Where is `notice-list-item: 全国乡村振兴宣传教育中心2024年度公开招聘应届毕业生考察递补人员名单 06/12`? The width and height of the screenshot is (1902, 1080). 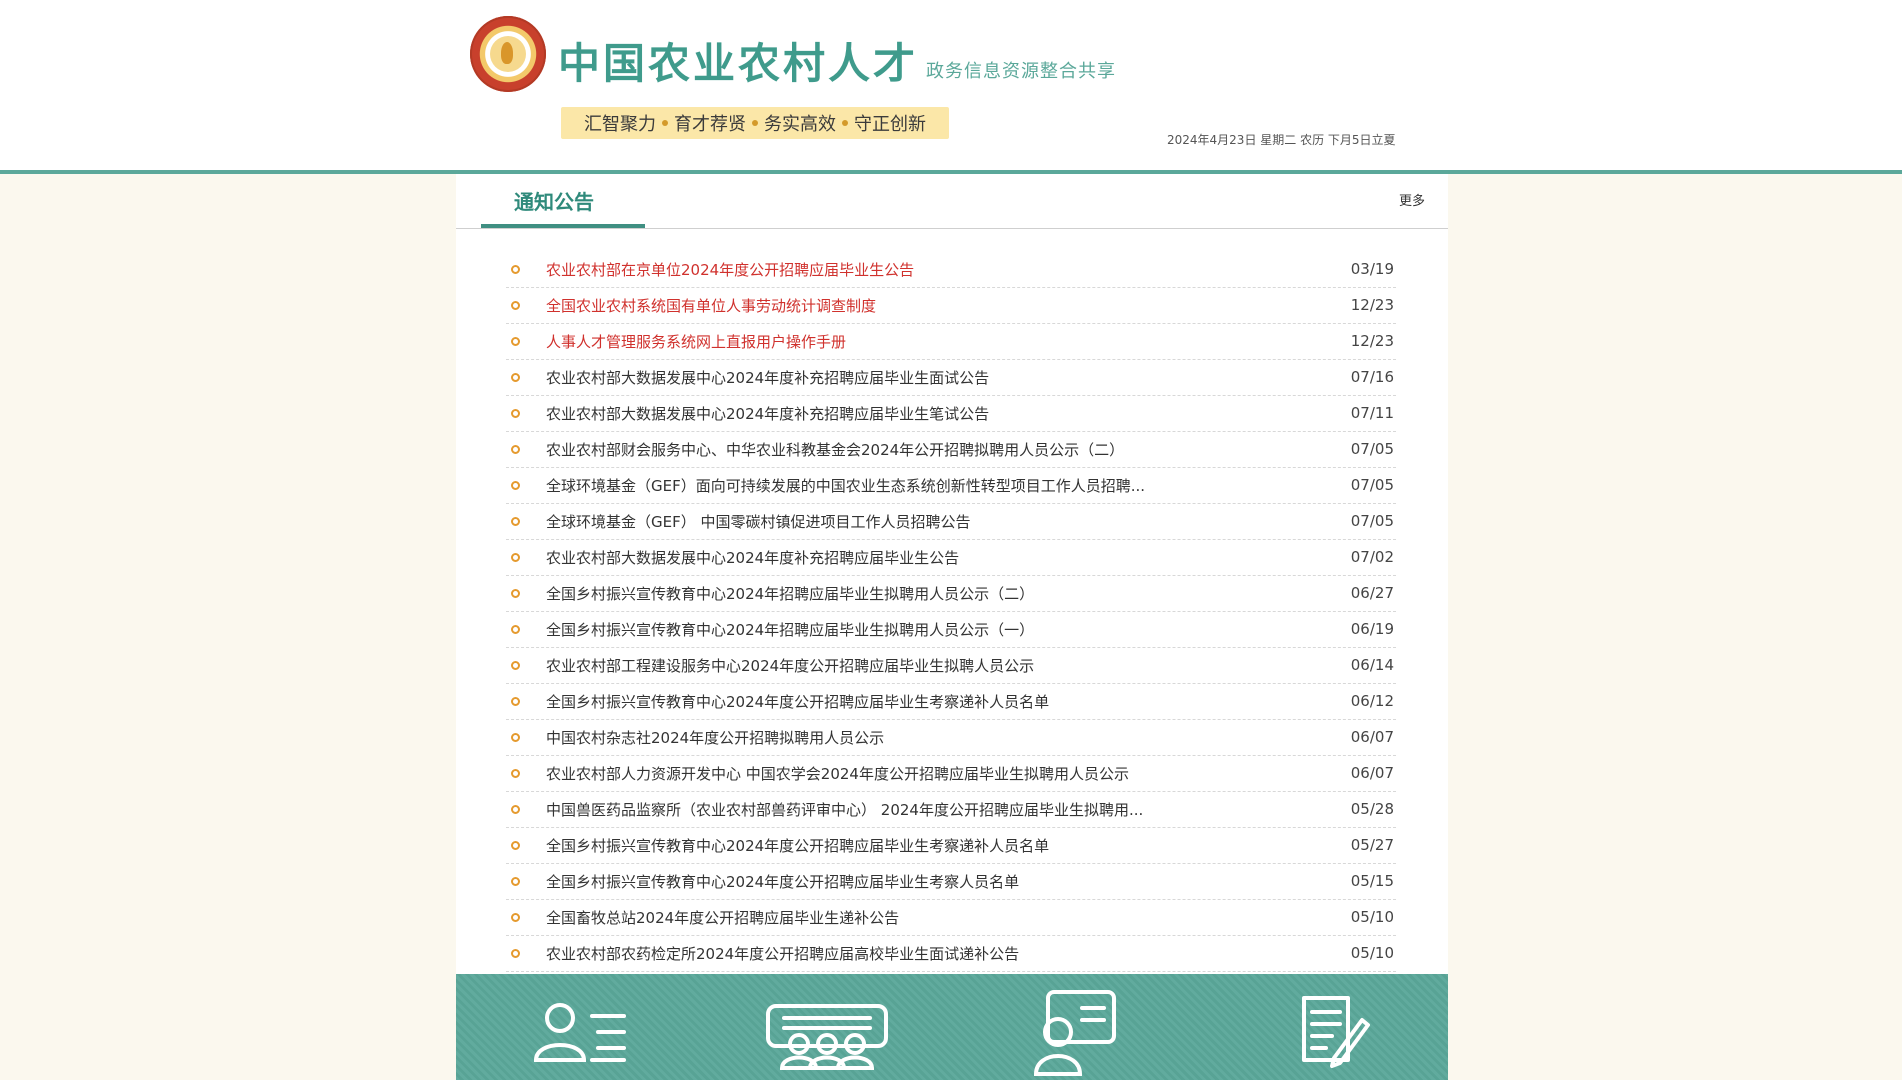 notice-list-item: 全国乡村振兴宣传教育中心2024年度公开招聘应届毕业生考察递补人员名单 06/12 is located at coordinates (951, 702).